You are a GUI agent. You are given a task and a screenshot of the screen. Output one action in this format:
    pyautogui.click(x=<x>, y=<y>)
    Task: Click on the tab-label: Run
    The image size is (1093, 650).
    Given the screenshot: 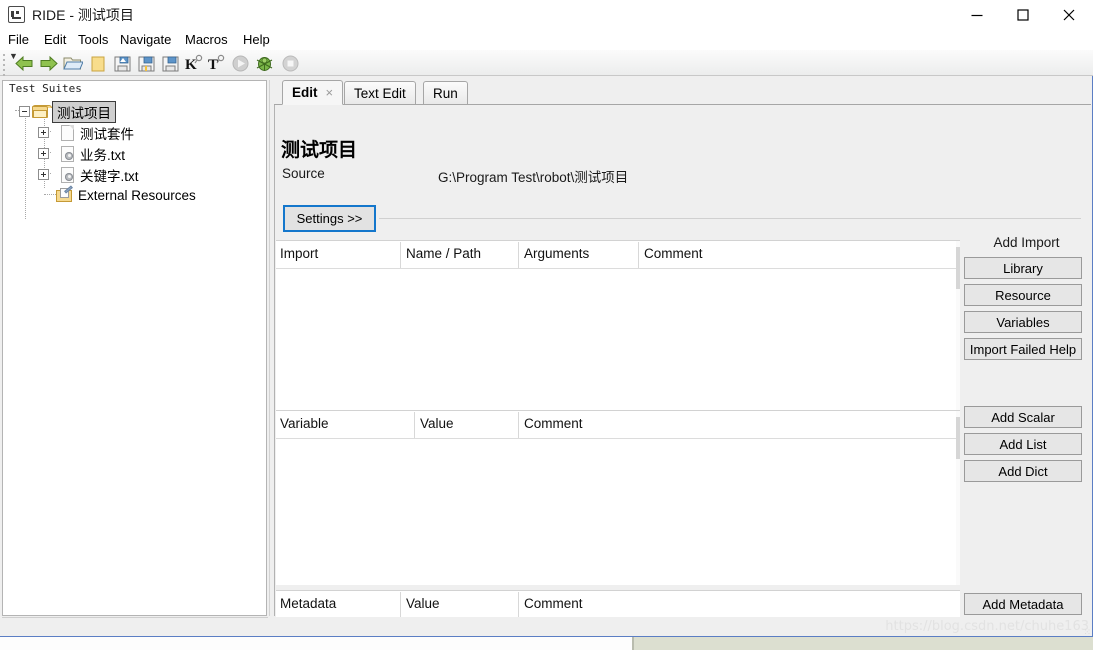 What is the action you would take?
    pyautogui.click(x=445, y=93)
    